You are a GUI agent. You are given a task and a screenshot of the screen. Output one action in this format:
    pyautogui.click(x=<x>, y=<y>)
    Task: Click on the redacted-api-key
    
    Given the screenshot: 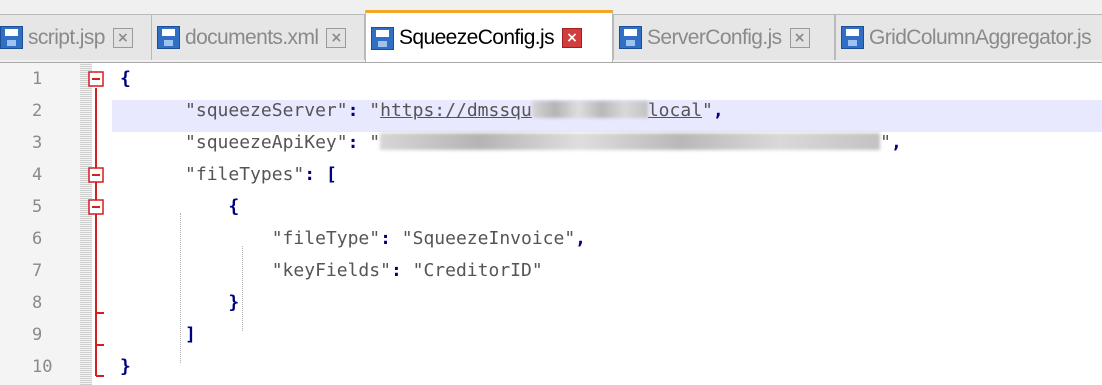 What is the action you would take?
    pyautogui.click(x=630, y=141)
    